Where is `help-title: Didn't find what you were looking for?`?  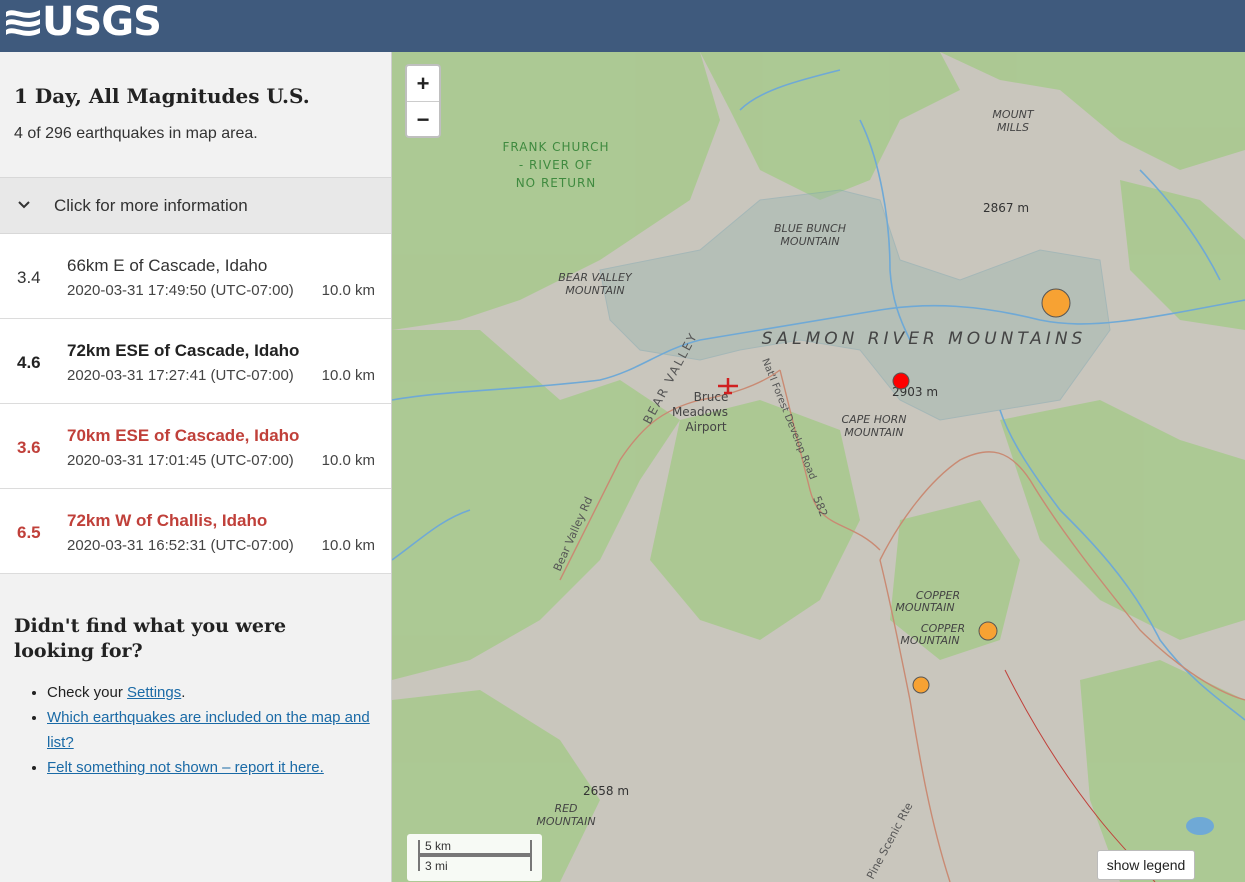 help-title: Didn't find what you were looking for? is located at coordinates (150, 638).